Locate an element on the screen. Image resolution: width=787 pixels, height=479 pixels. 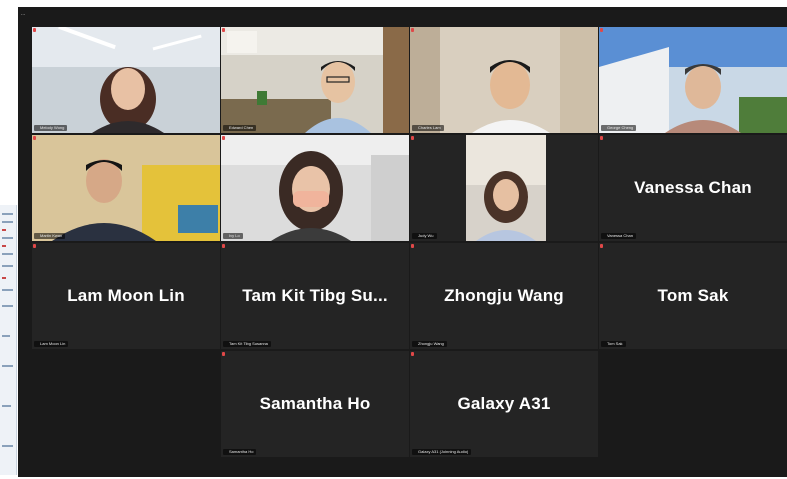
participant-display-name: Lam Moon Lin is located at coordinates (126, 295).